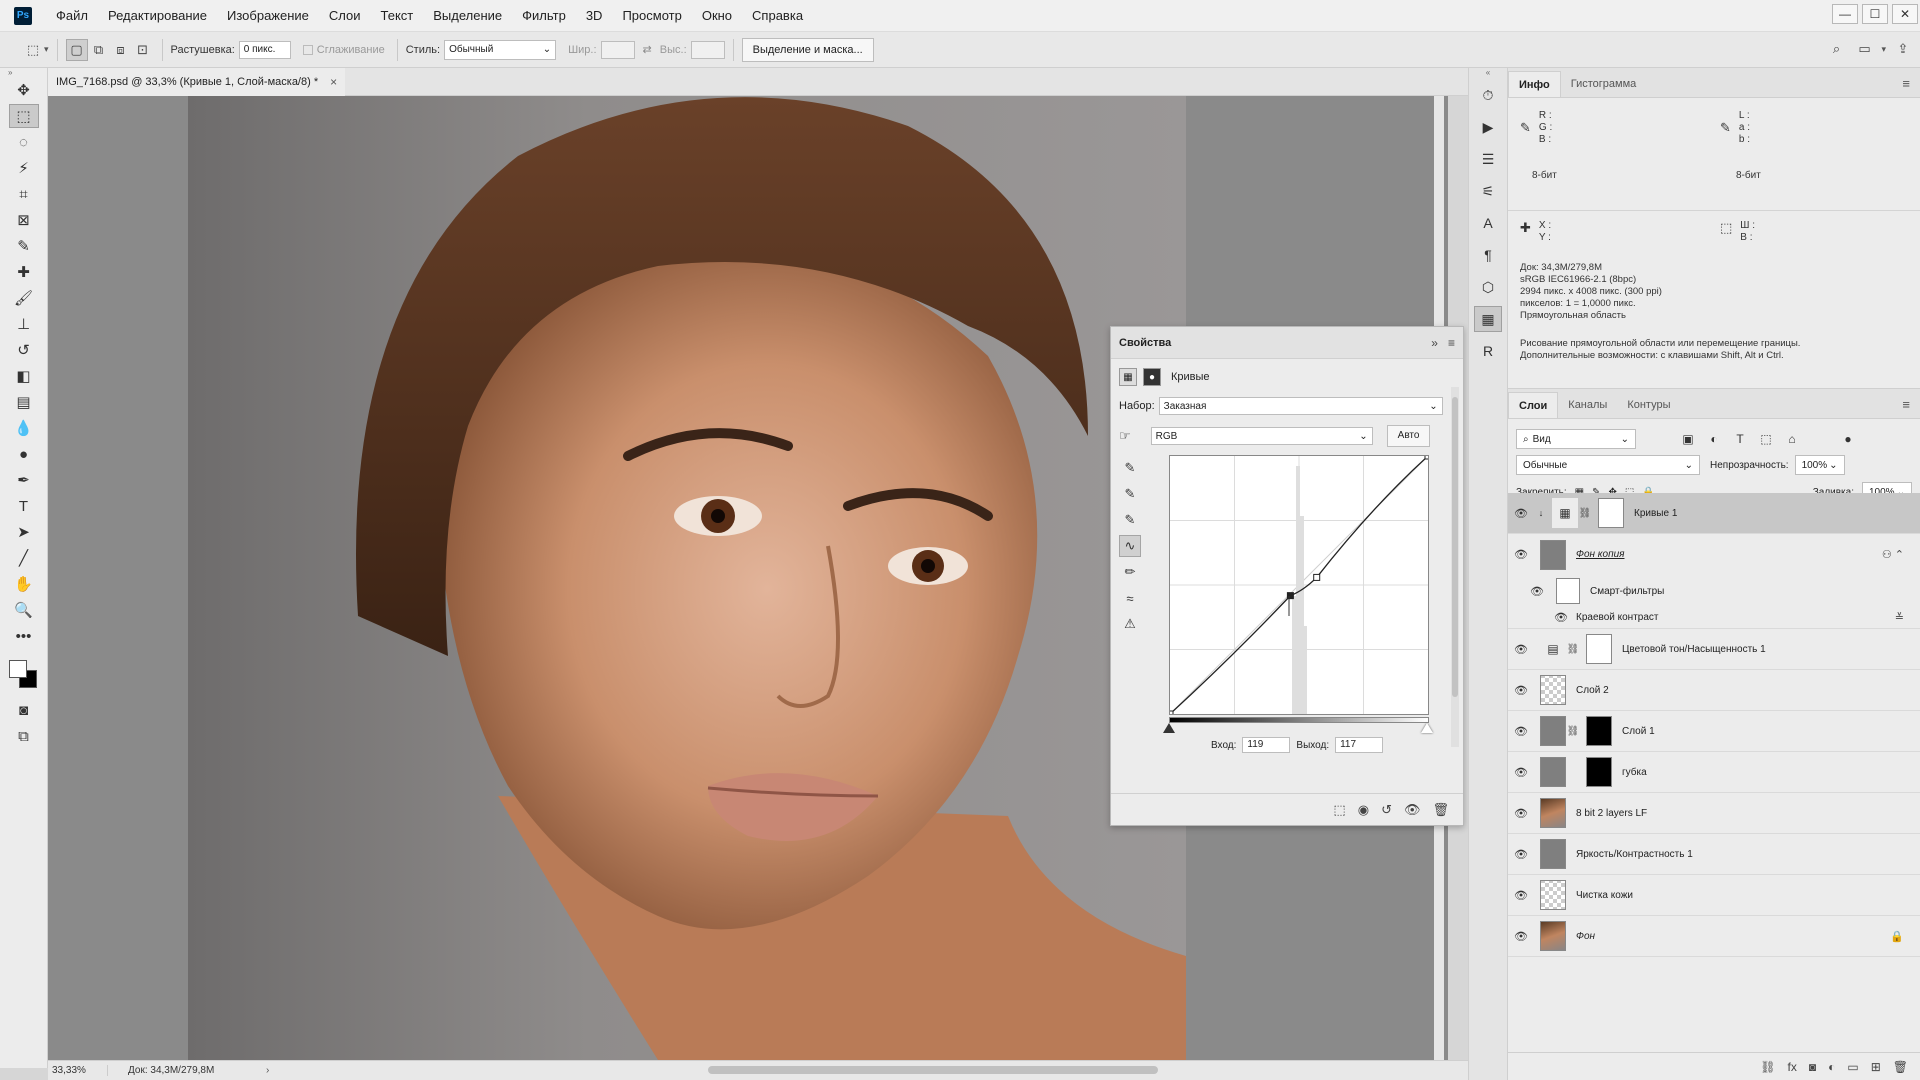 The width and height of the screenshot is (1920, 1080). I want to click on smart-filter-mask-thumbnail, so click(1568, 591).